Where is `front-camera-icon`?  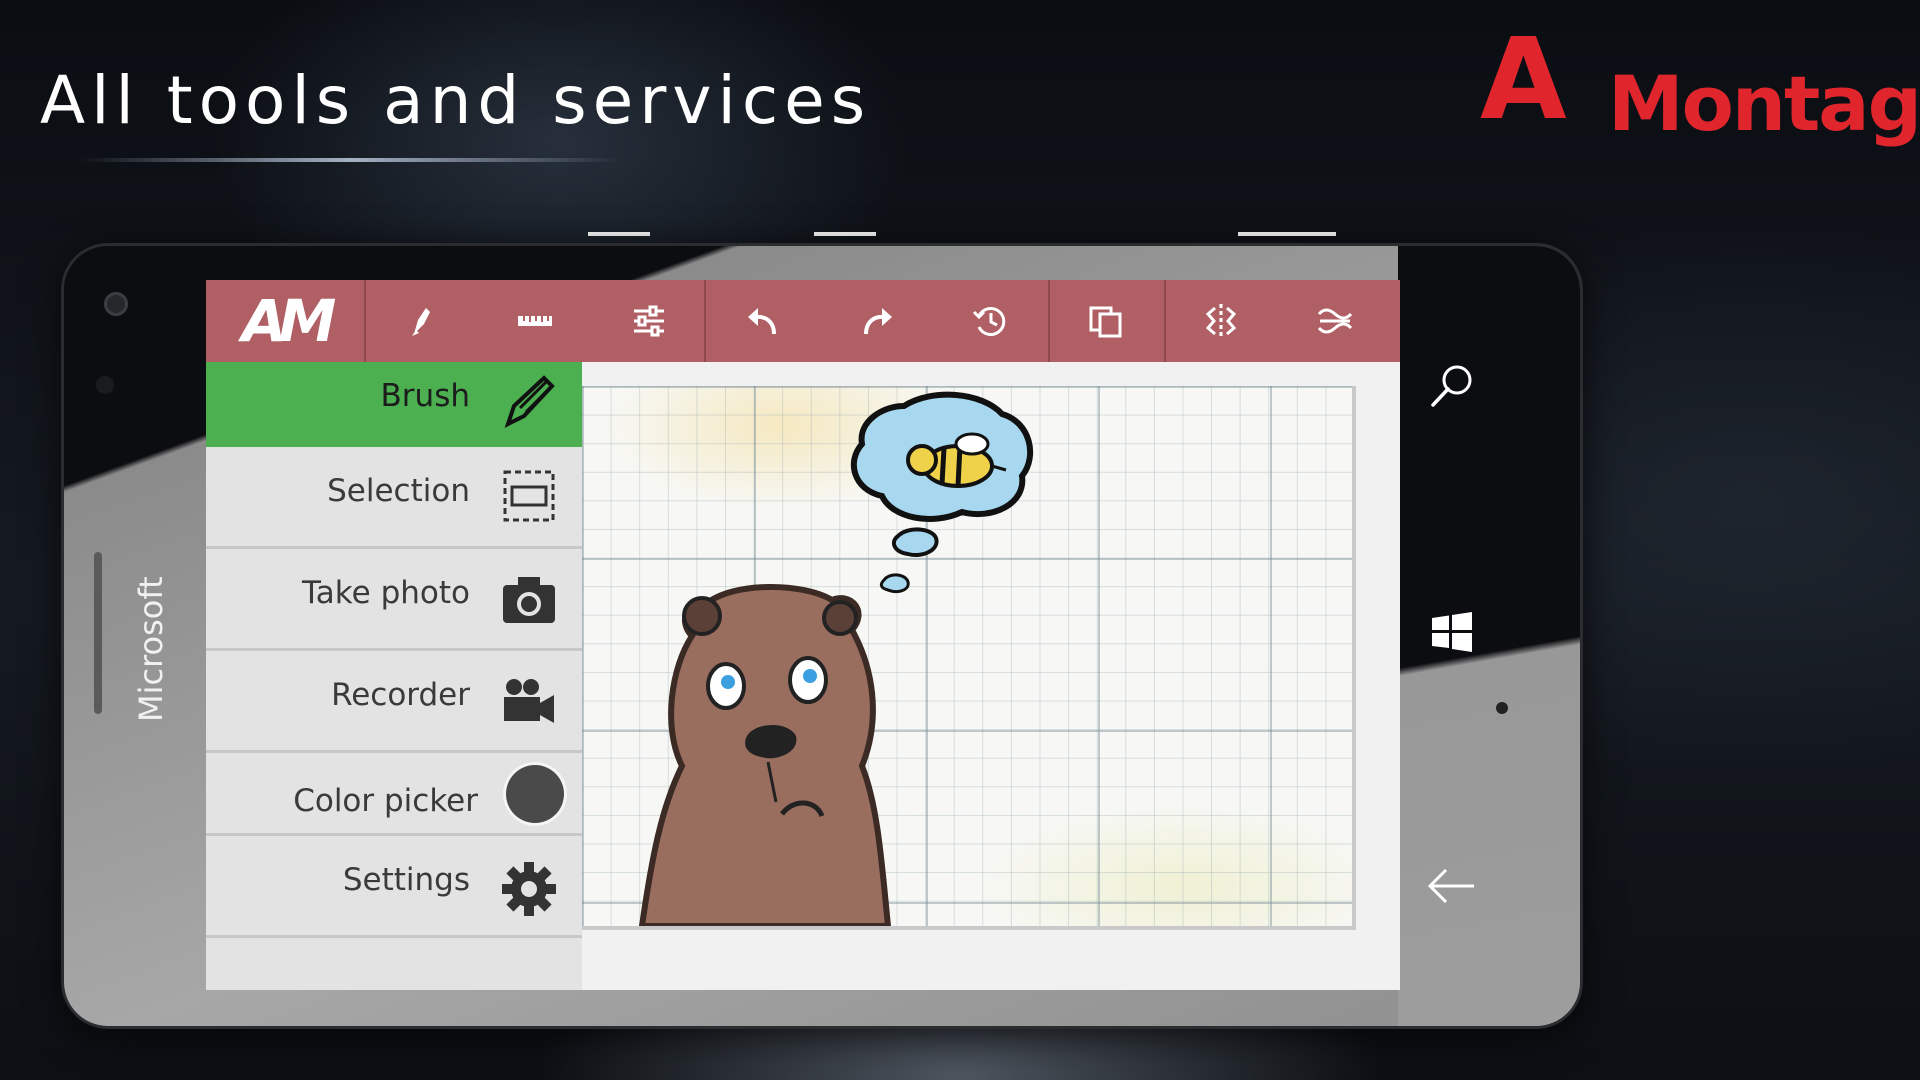 front-camera-icon is located at coordinates (116, 304).